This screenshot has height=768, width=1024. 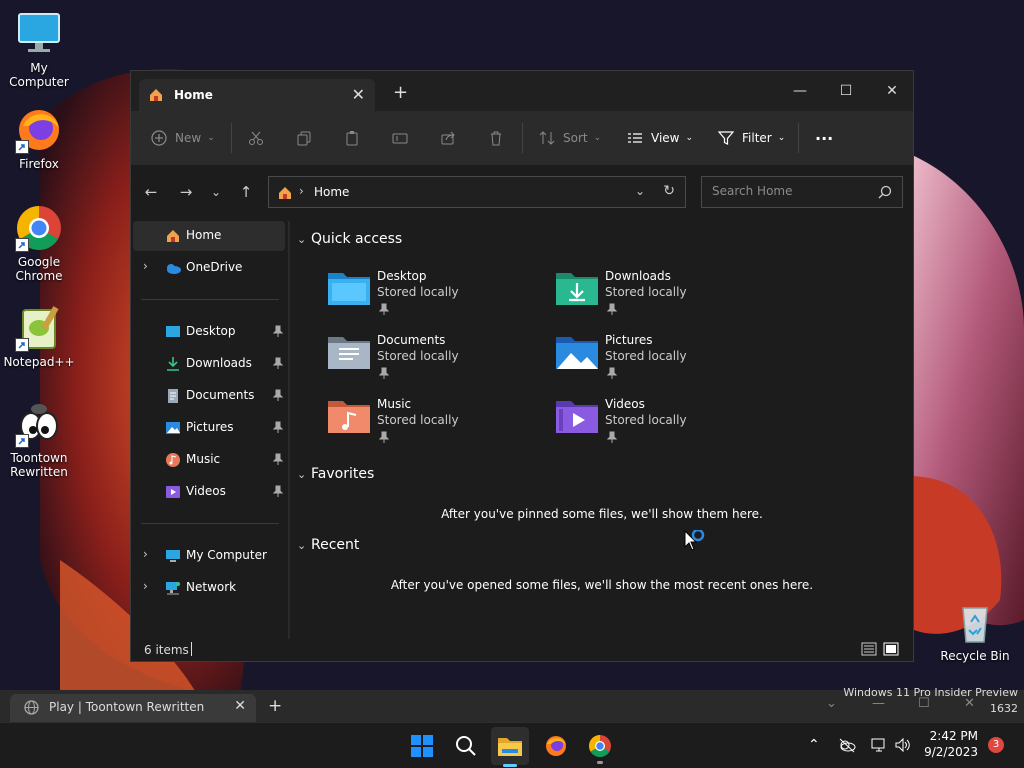 What do you see at coordinates (570, 138) in the screenshot?
I see `sort-button: Sort ⌄` at bounding box center [570, 138].